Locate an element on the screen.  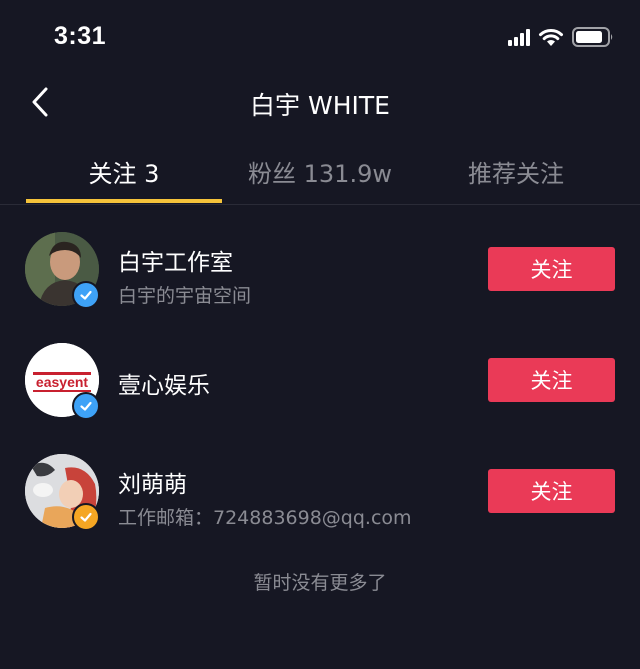
tab-bar: 关注 3 粉丝 131.9w 推荐关注 is located at coordinates (320, 172).